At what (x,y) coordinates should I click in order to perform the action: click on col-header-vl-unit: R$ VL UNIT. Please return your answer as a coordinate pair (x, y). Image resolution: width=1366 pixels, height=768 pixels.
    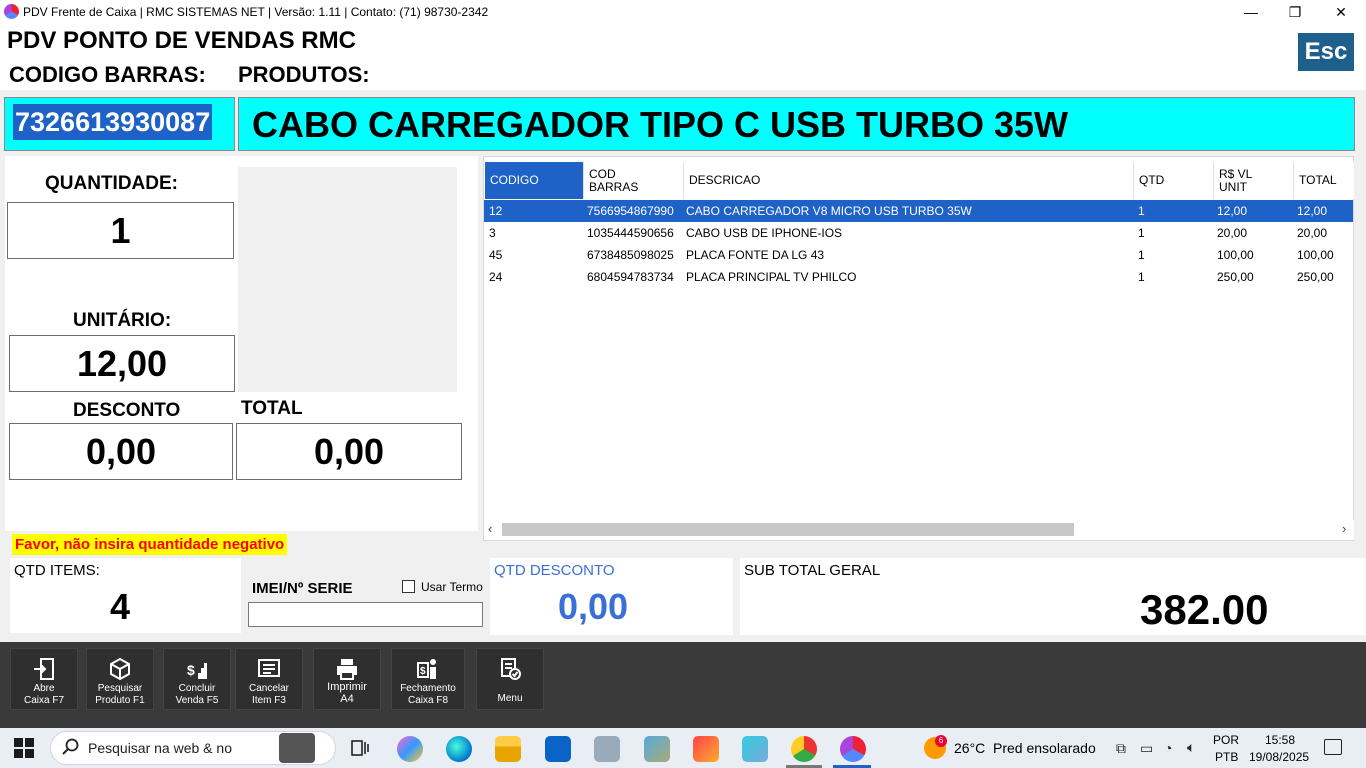
    Looking at the image, I should click on (1254, 180).